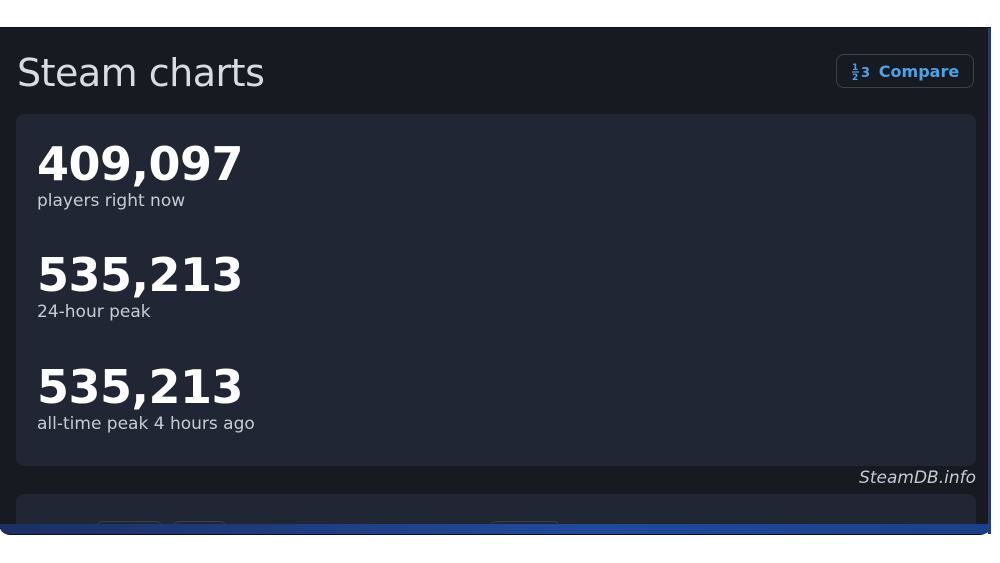 Image resolution: width=1000 pixels, height=563 pixels. I want to click on all-time-peak-label: all-time peak 4 hours ago, so click(146, 424).